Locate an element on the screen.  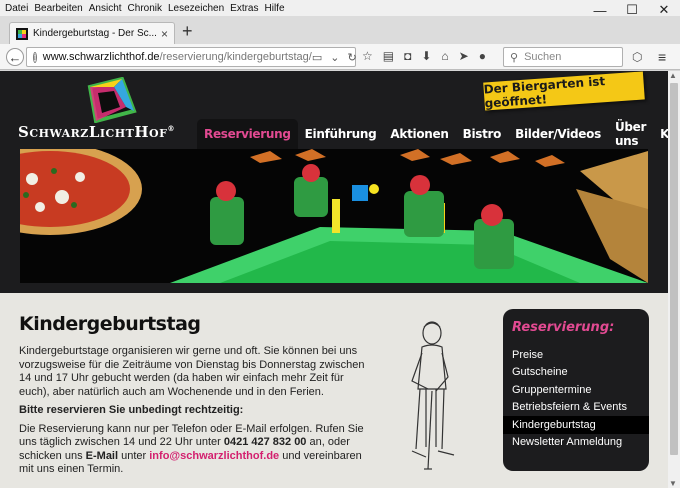
page-info-icon: i is located at coordinates (35, 57).